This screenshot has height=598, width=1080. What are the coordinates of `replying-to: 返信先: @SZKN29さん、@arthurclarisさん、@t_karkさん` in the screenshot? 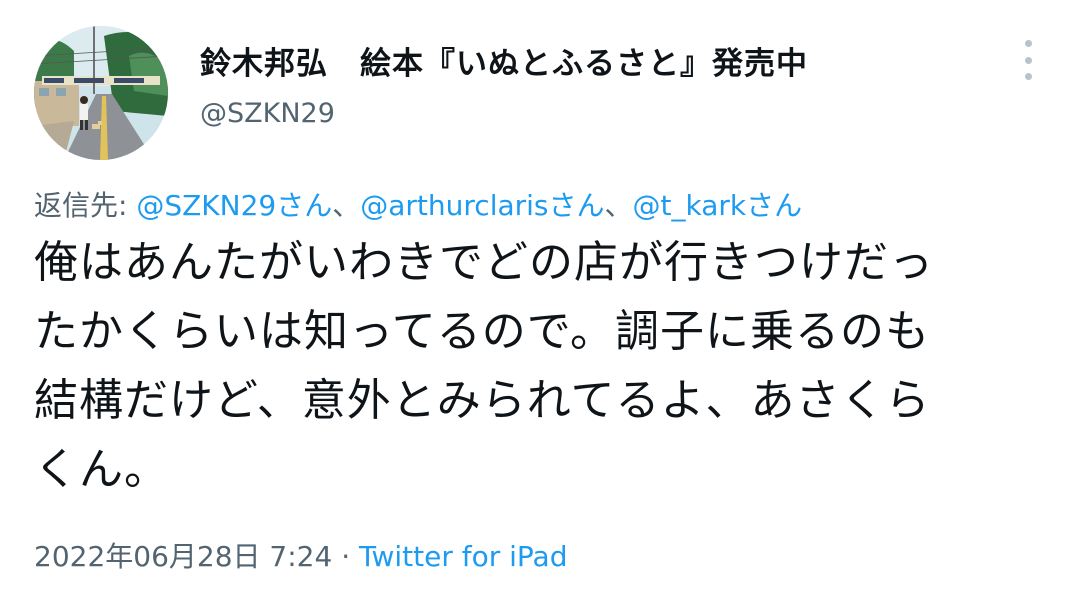 It's located at (418, 204).